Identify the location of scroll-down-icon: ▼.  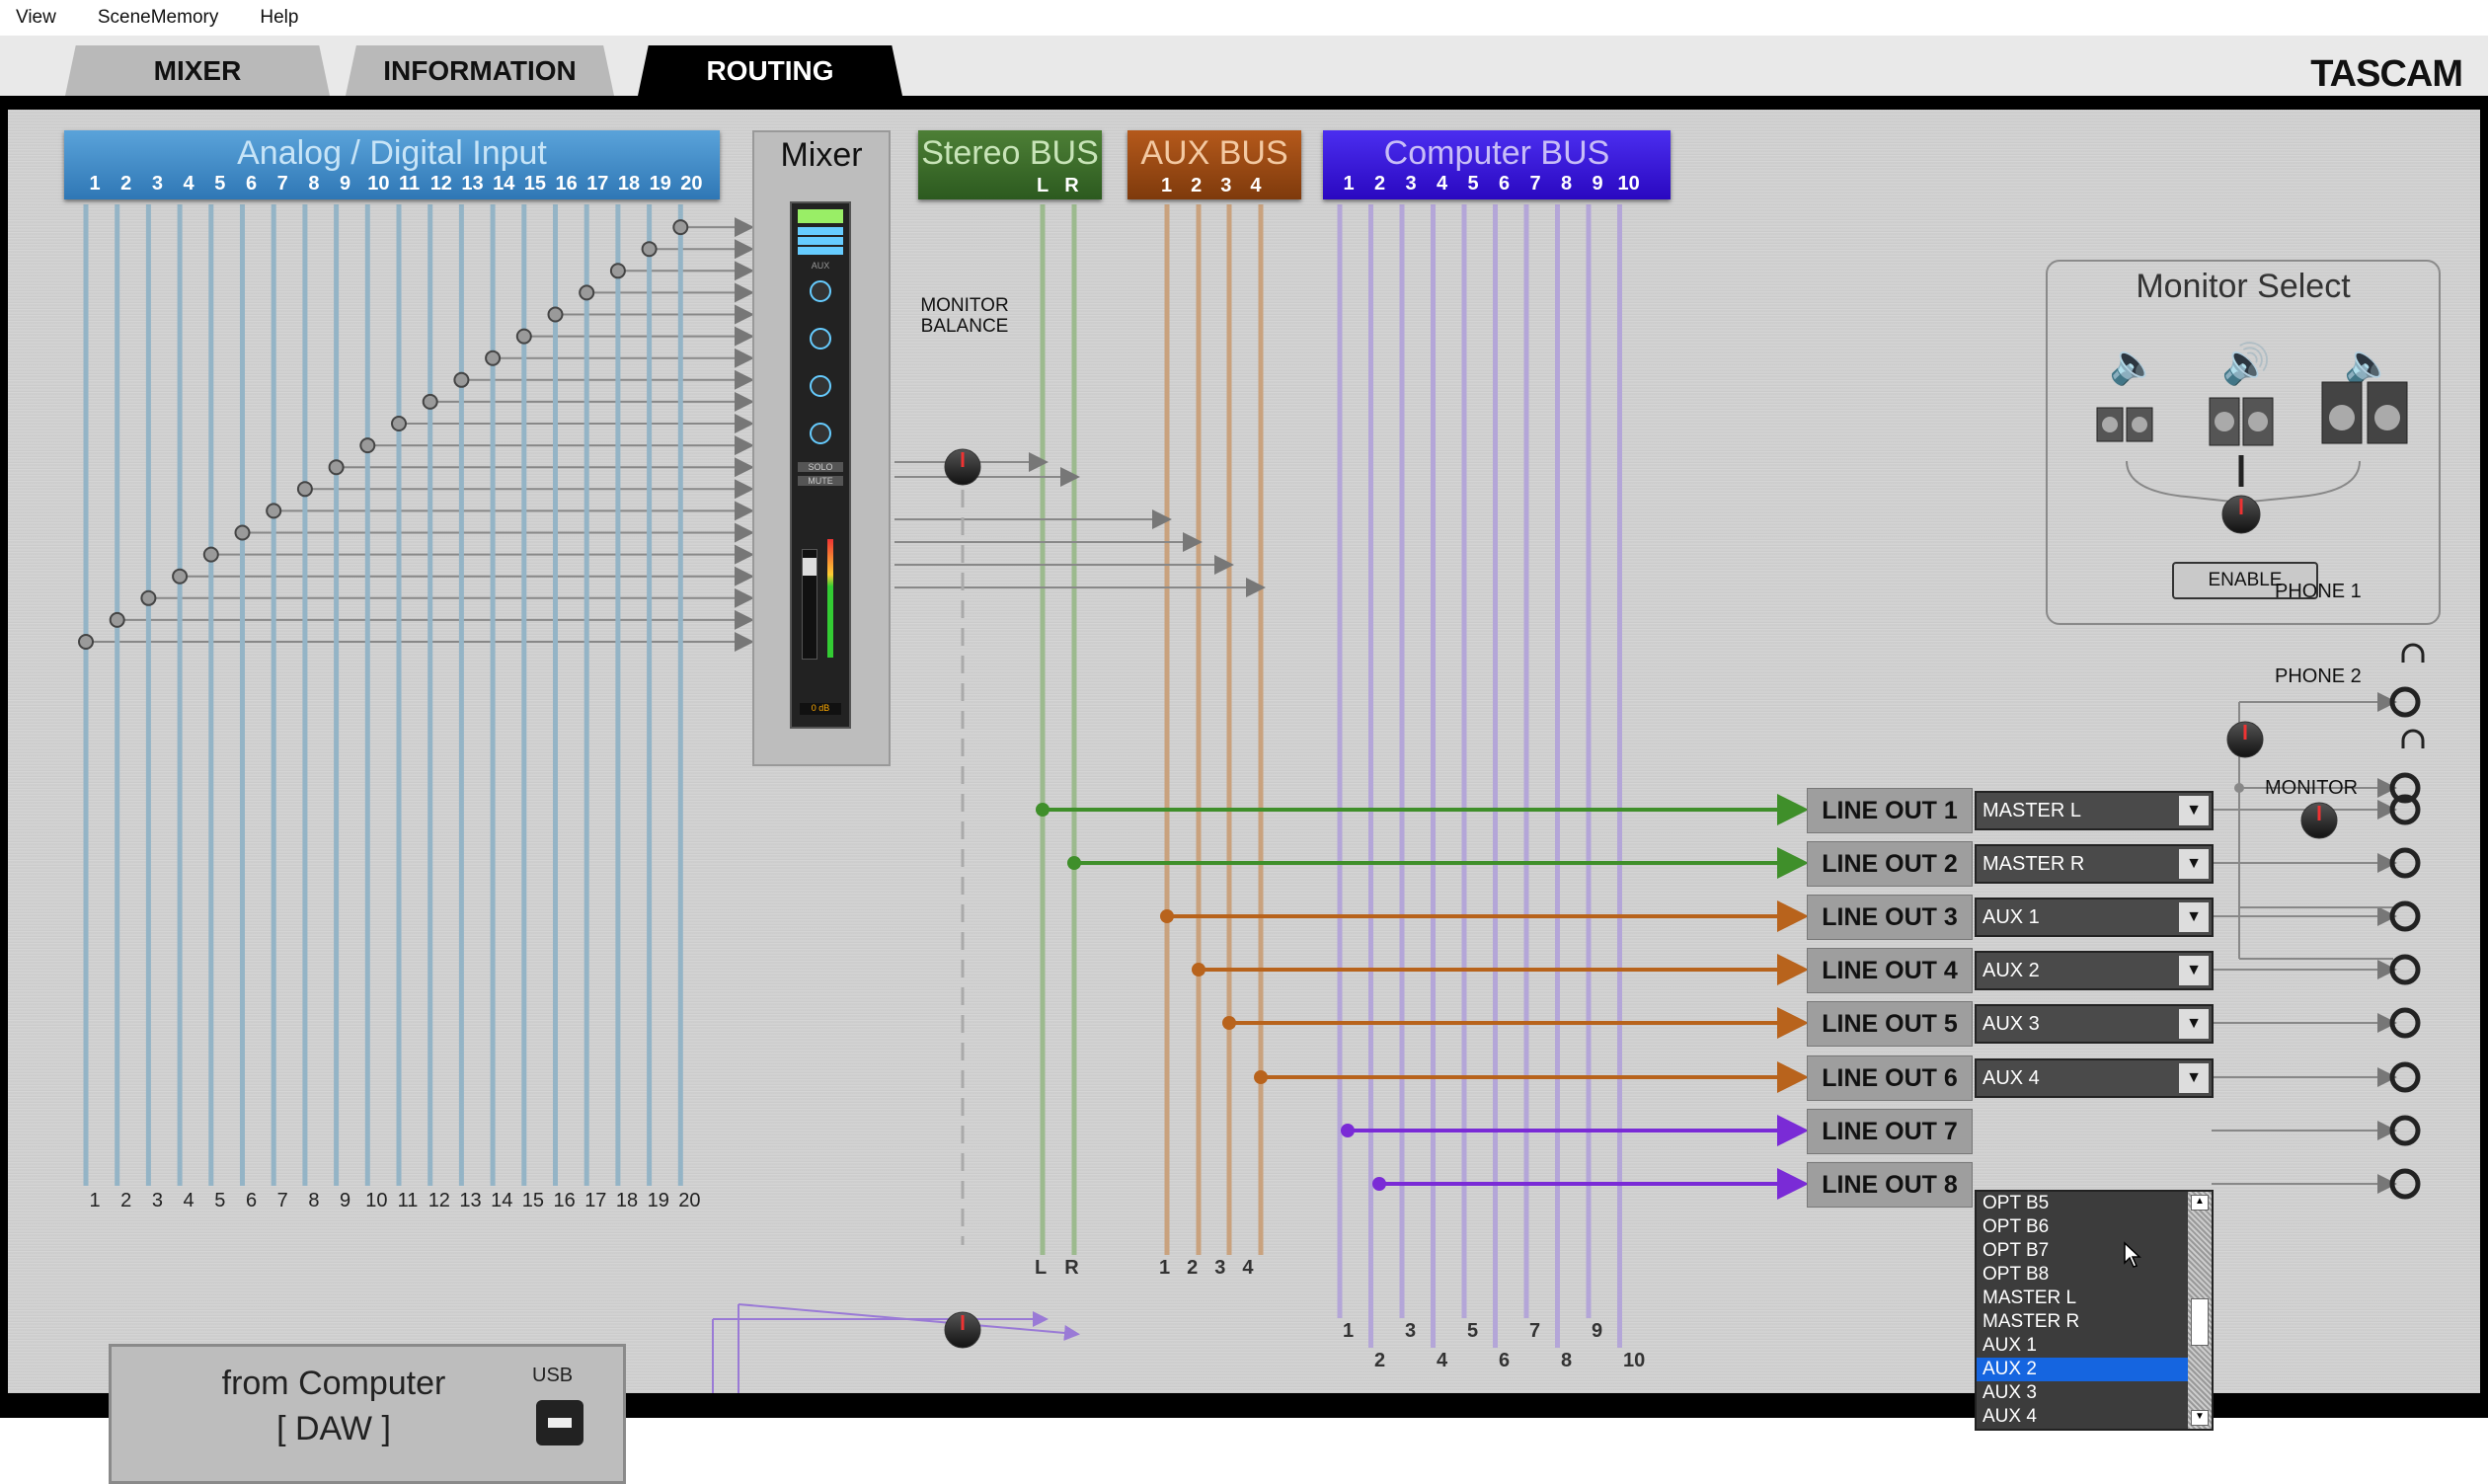
(2200, 1418).